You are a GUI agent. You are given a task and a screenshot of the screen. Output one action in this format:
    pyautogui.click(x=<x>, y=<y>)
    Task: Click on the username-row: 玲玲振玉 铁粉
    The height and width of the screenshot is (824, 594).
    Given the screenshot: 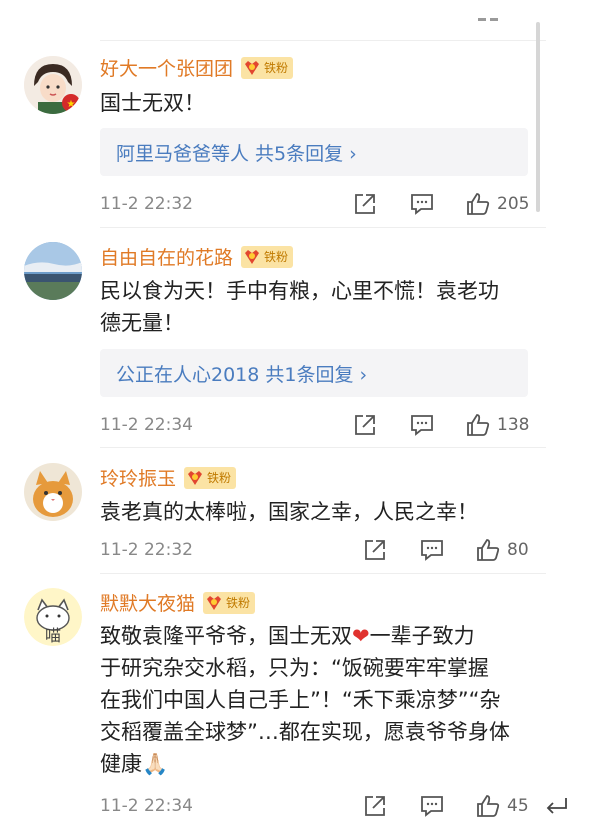 What is the action you would take?
    pyautogui.click(x=168, y=477)
    